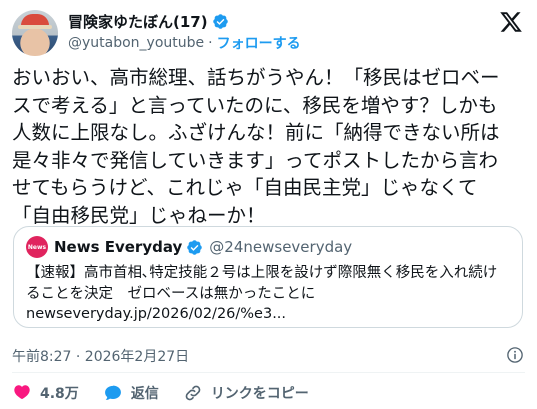 This screenshot has width=537, height=409. What do you see at coordinates (35, 33) in the screenshot?
I see `avatar` at bounding box center [35, 33].